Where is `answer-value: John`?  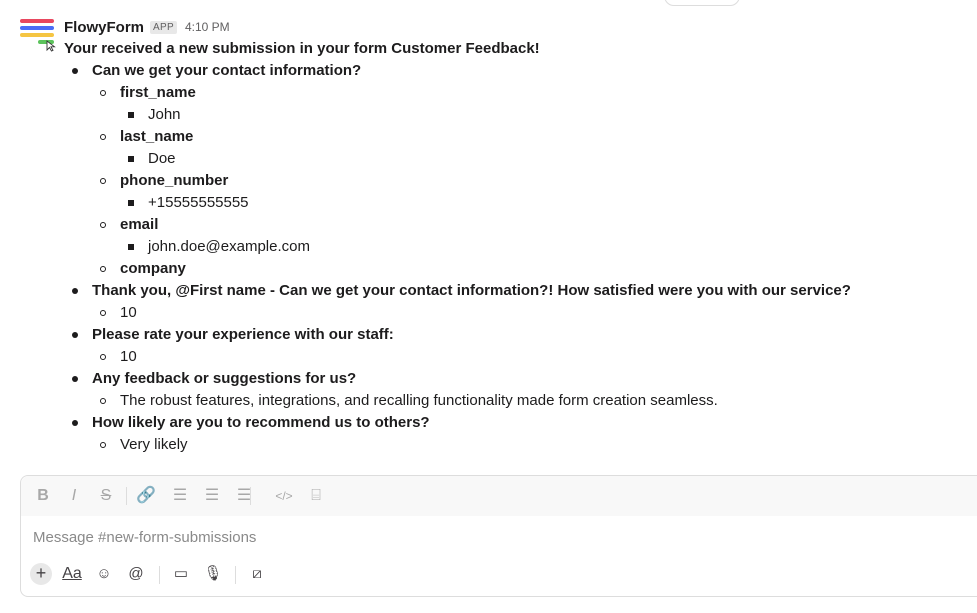
answer-value: John is located at coordinates (164, 114).